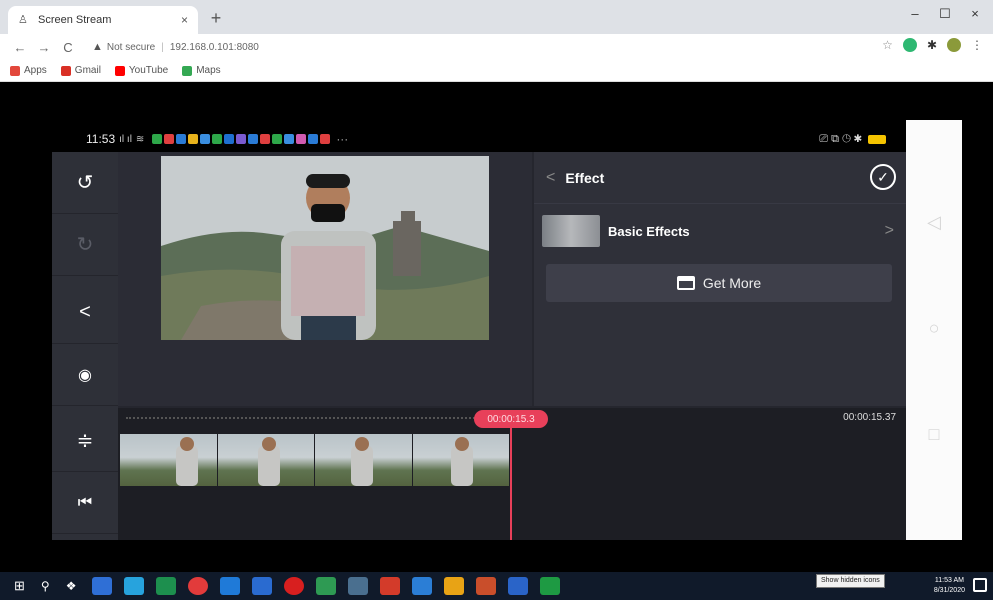  Describe the element at coordinates (571, 231) in the screenshot. I see `effect-thumbnail` at that location.